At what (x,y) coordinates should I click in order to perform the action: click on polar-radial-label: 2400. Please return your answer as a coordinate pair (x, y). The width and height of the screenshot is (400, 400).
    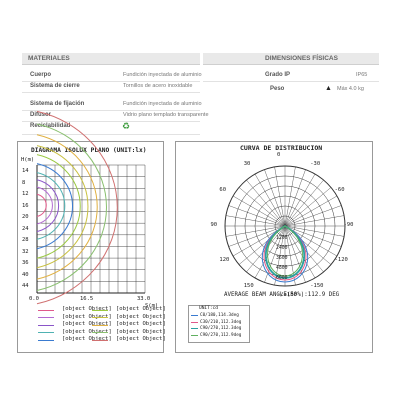
    Looking at the image, I should click on (282, 248).